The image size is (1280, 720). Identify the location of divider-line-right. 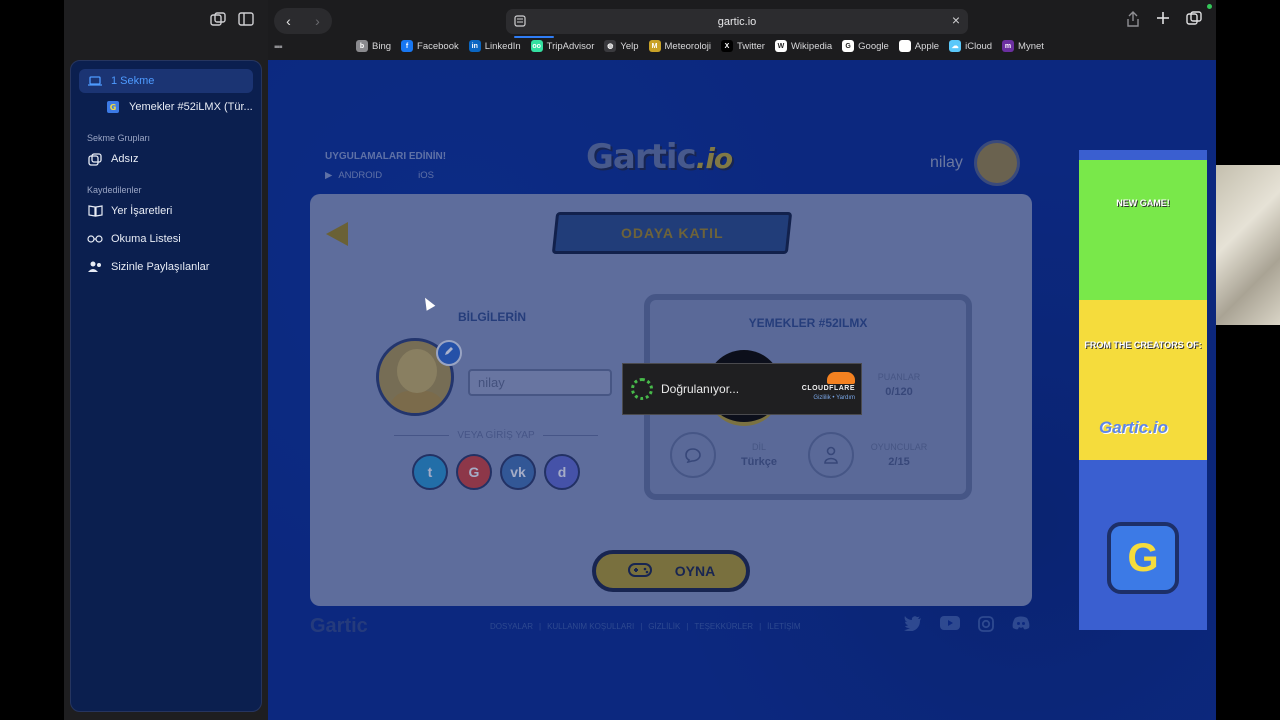
(570, 435).